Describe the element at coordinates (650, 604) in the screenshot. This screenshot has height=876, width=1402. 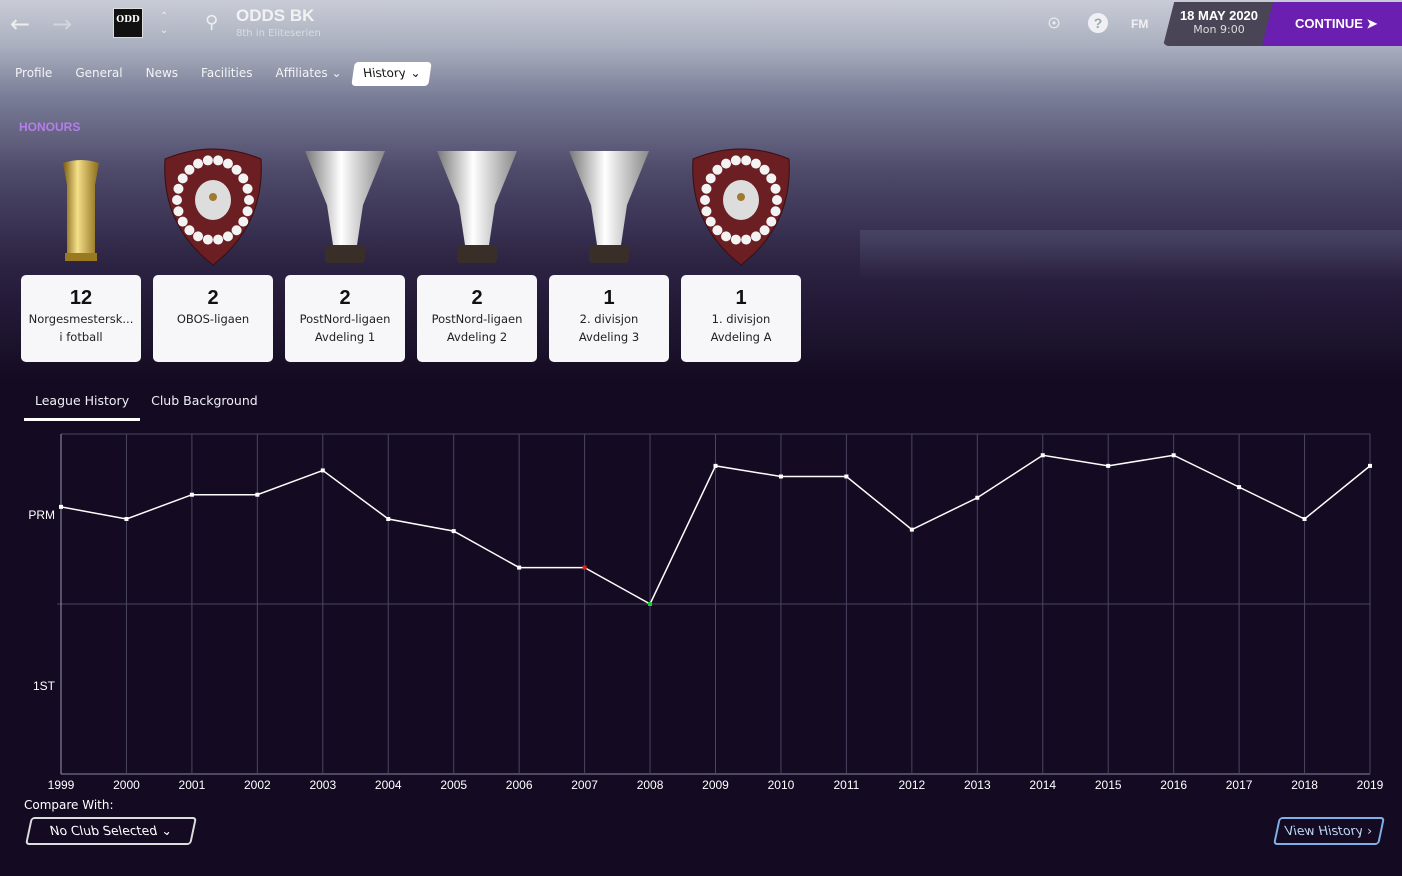
I see `data-point-2008` at that location.